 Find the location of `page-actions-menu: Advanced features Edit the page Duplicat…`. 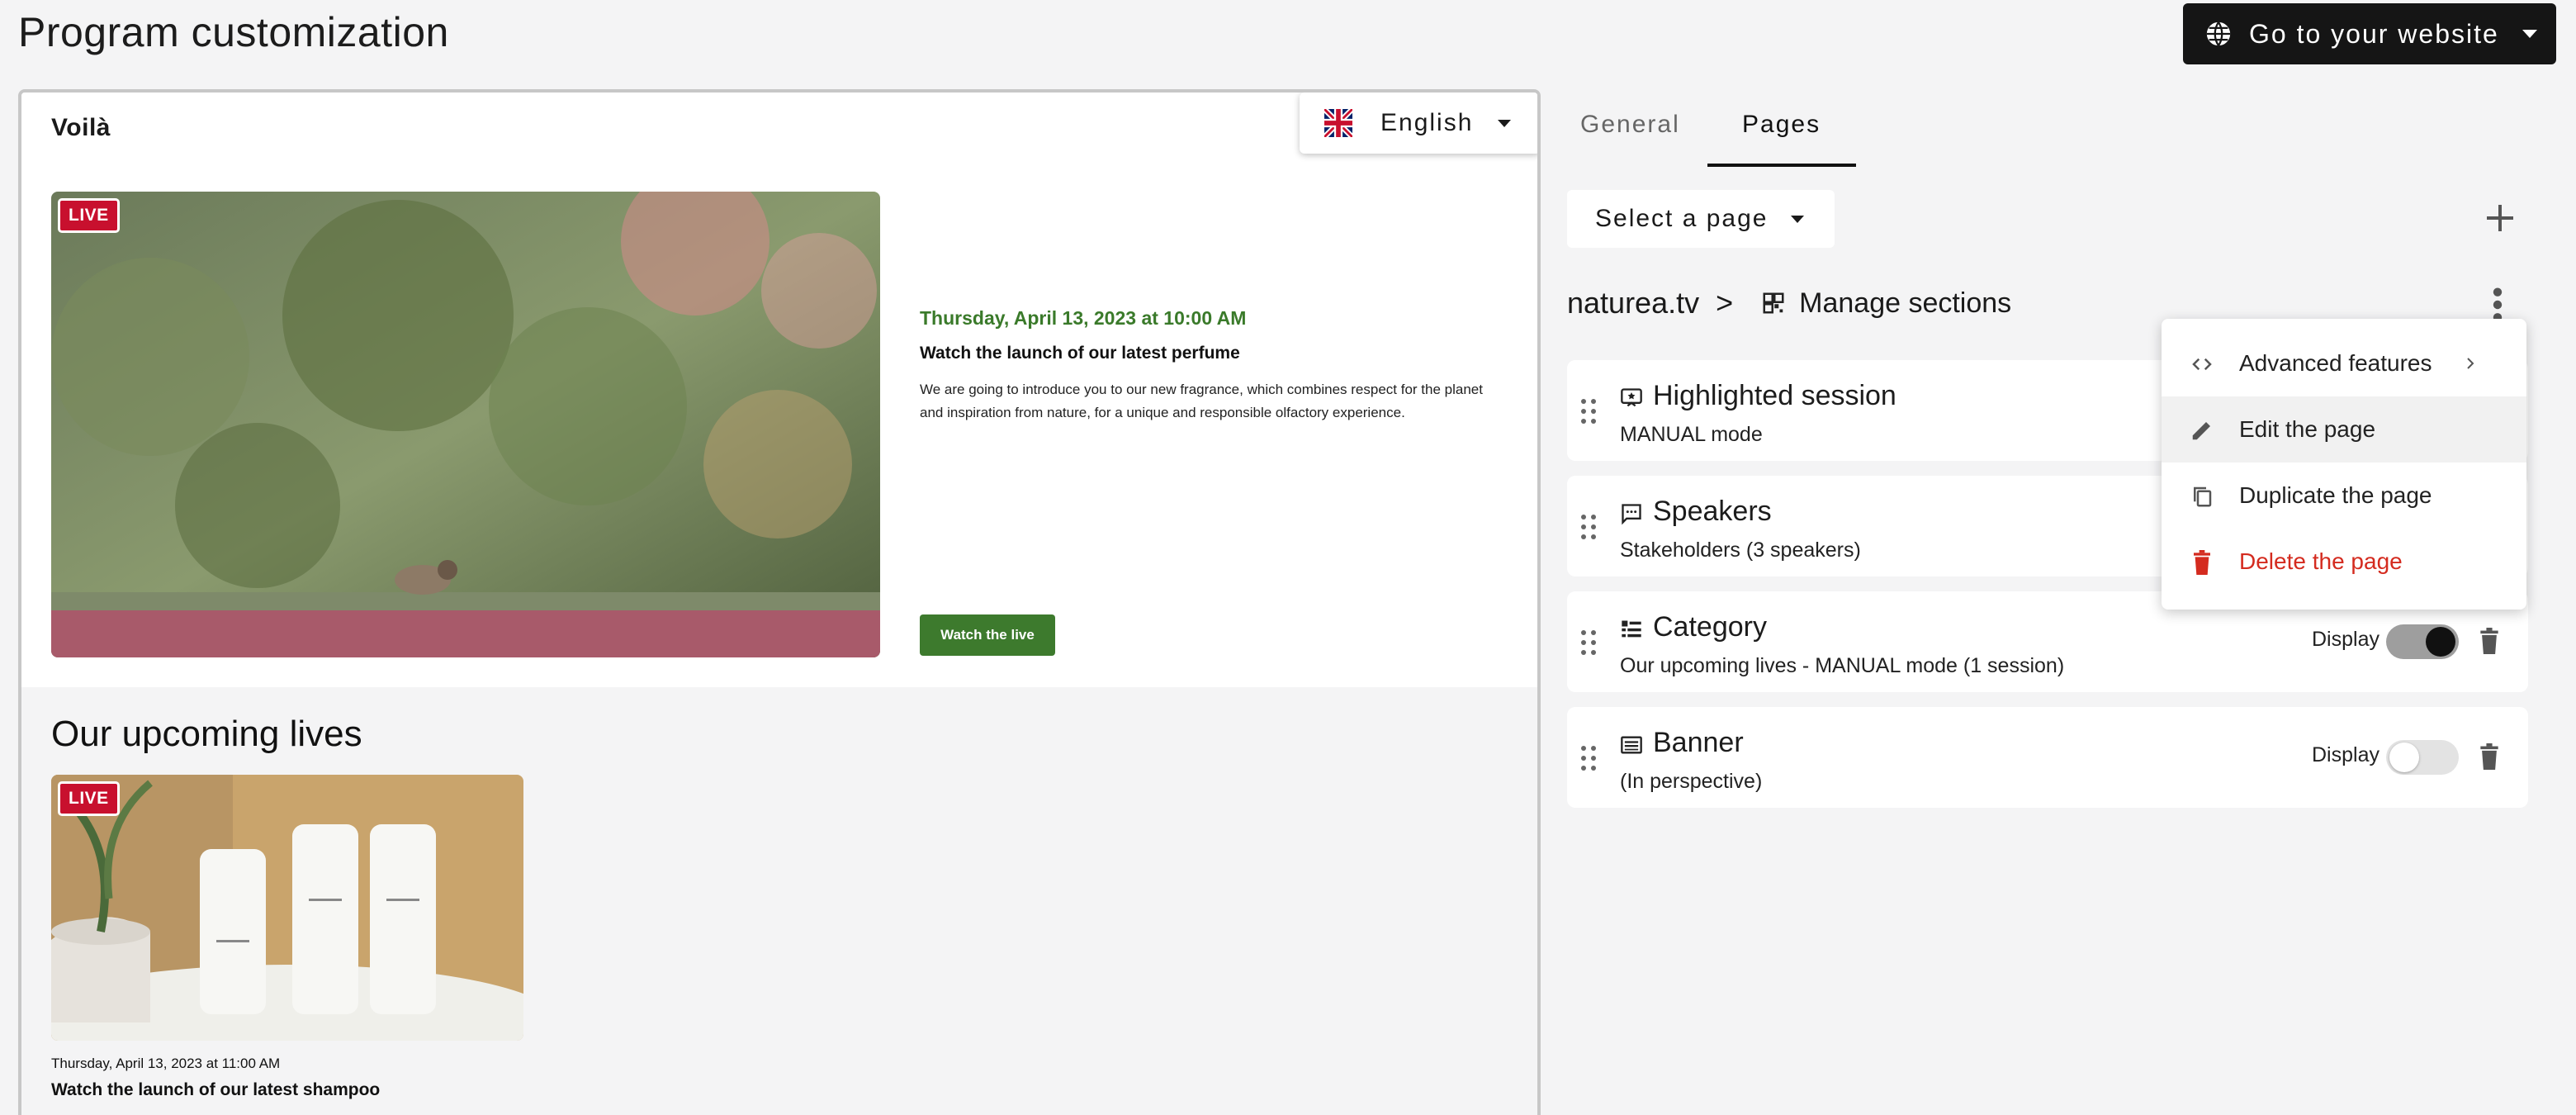

page-actions-menu: Advanced features Edit the page Duplicat… is located at coordinates (2344, 464).